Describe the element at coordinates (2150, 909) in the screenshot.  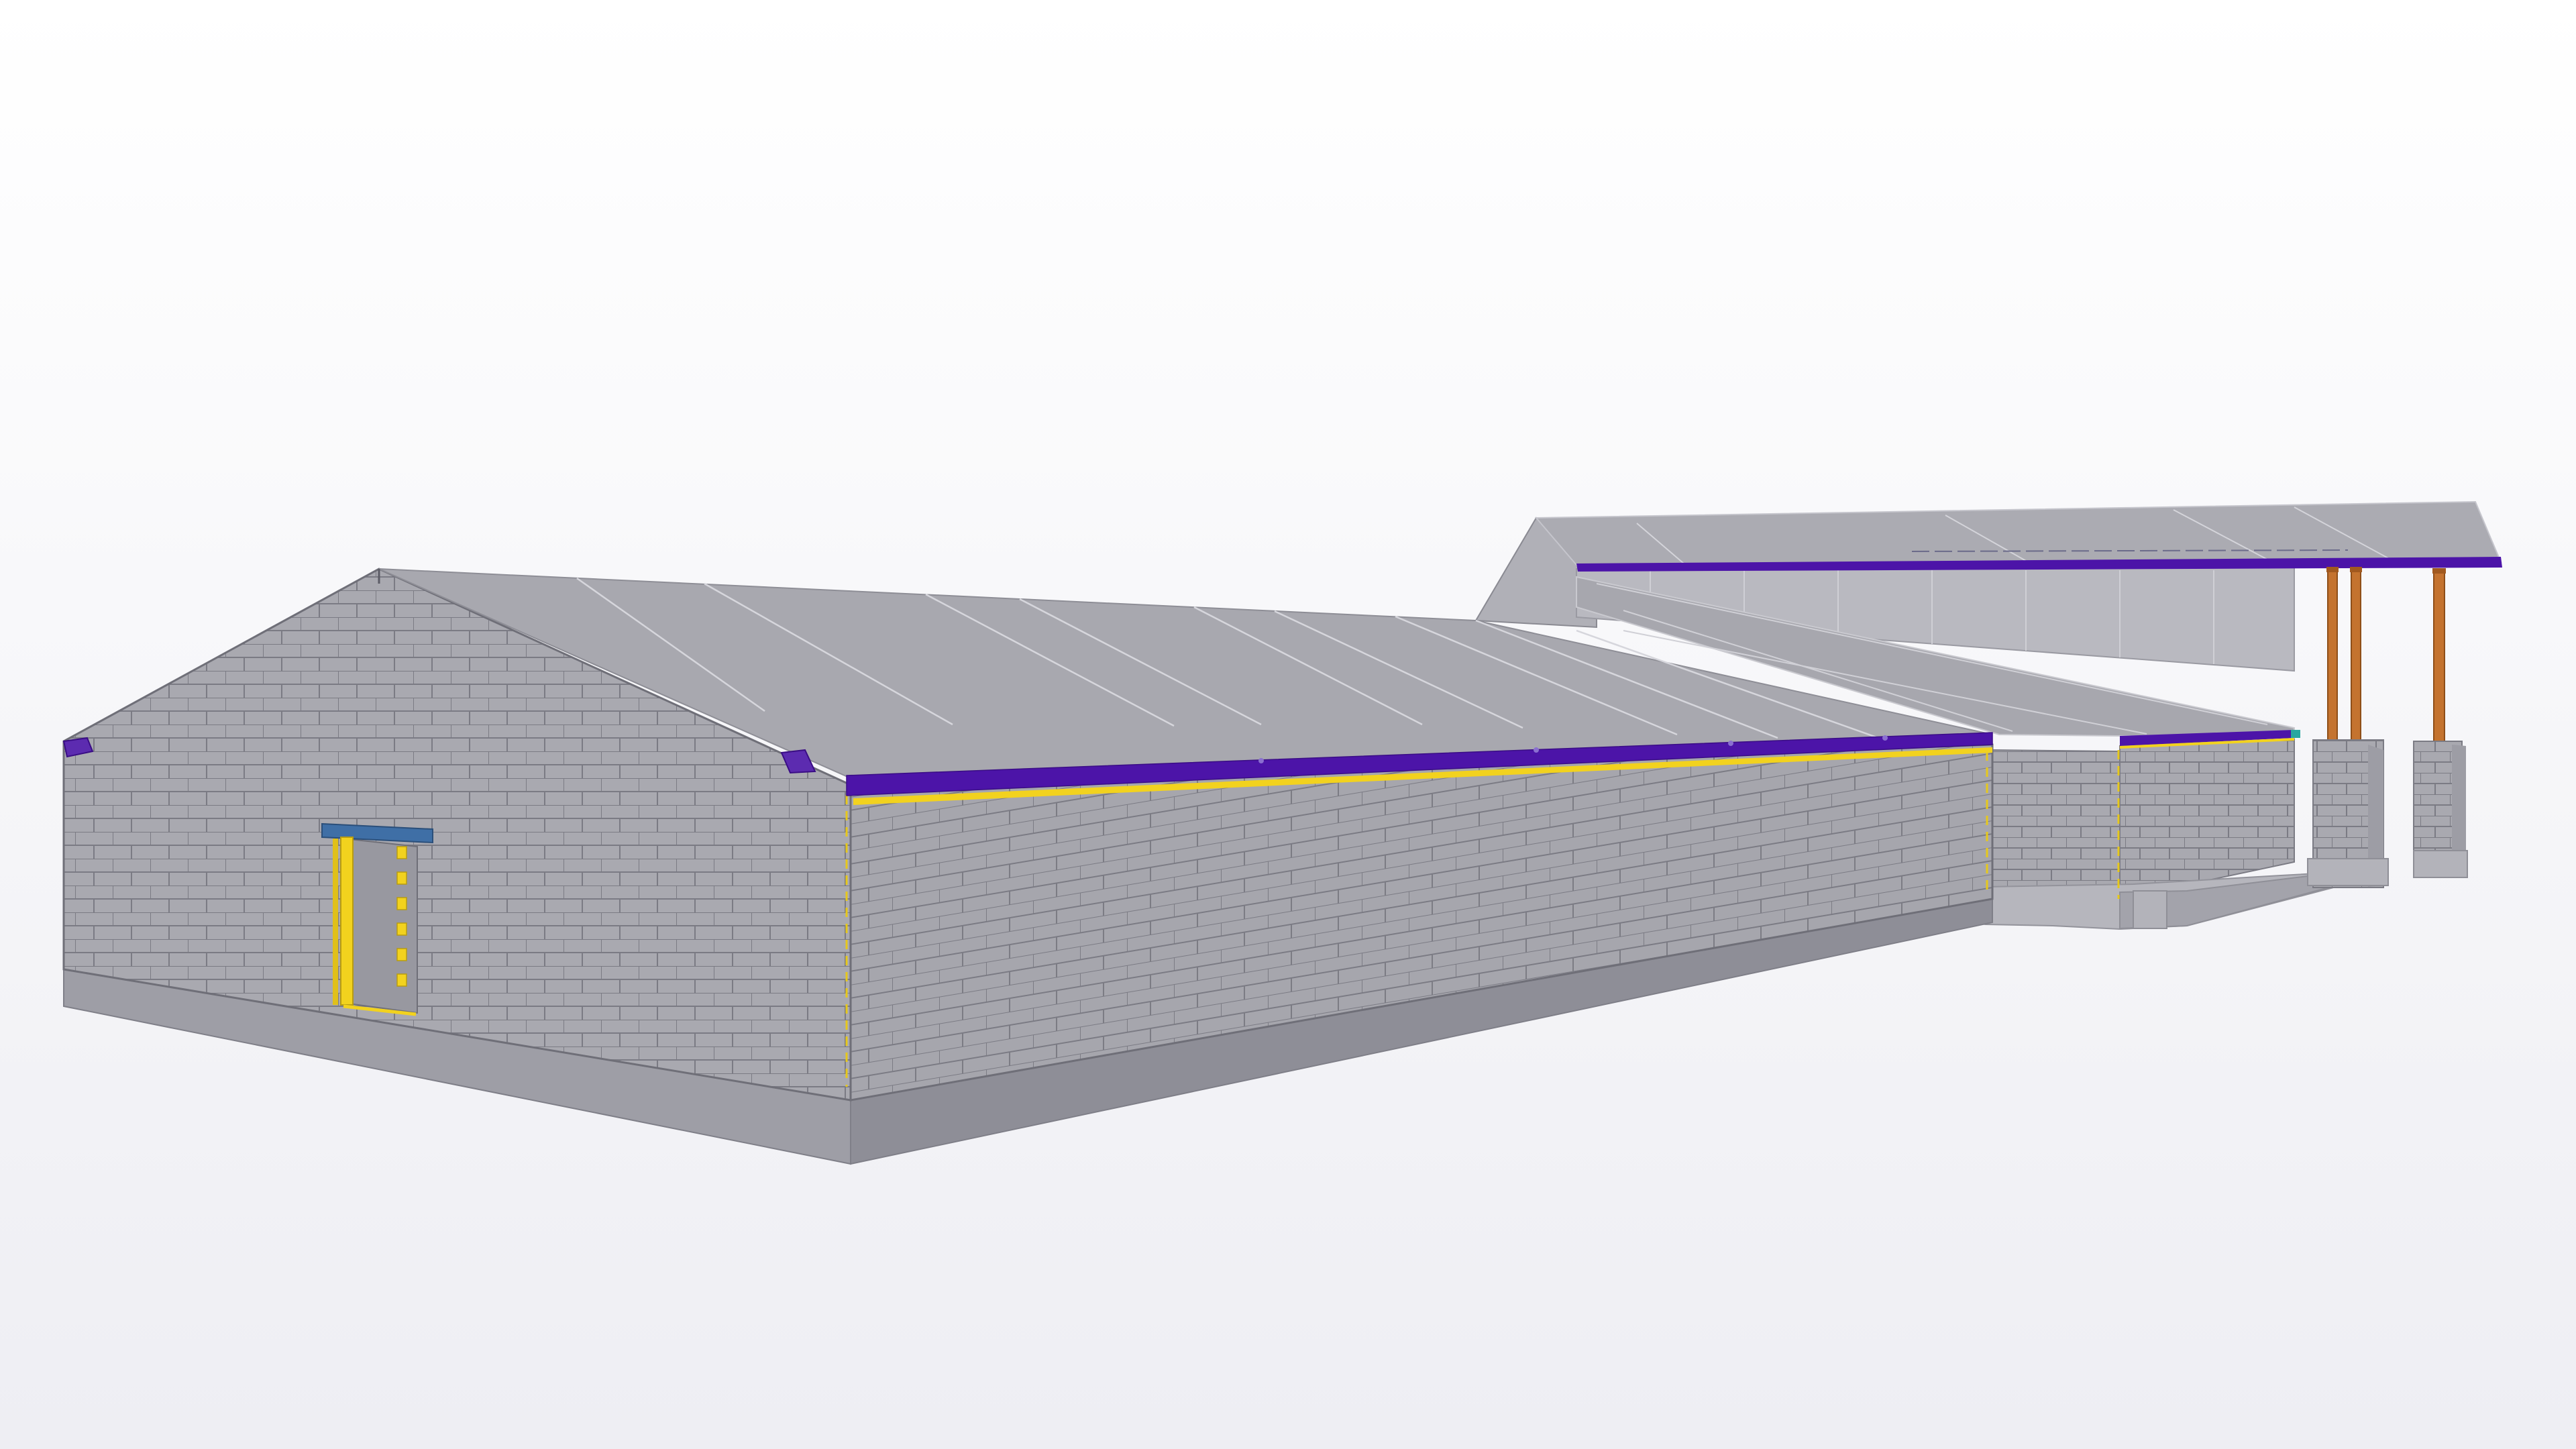
I see `porch-step-riser` at that location.